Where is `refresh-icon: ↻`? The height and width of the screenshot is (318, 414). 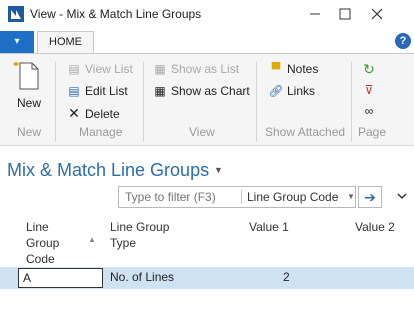
refresh-icon: ↻ is located at coordinates (369, 69).